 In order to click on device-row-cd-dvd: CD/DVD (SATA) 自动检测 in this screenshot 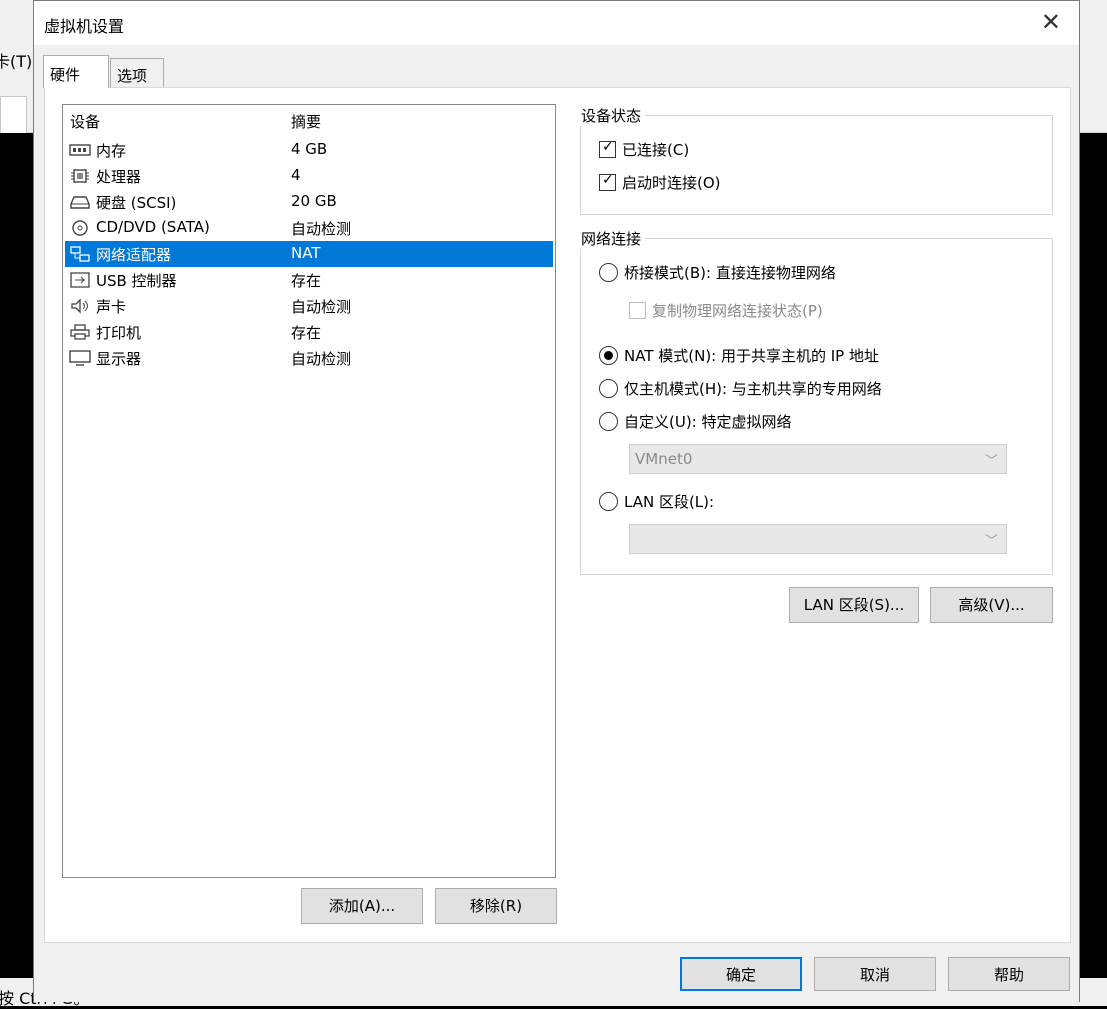, I will do `click(309, 228)`.